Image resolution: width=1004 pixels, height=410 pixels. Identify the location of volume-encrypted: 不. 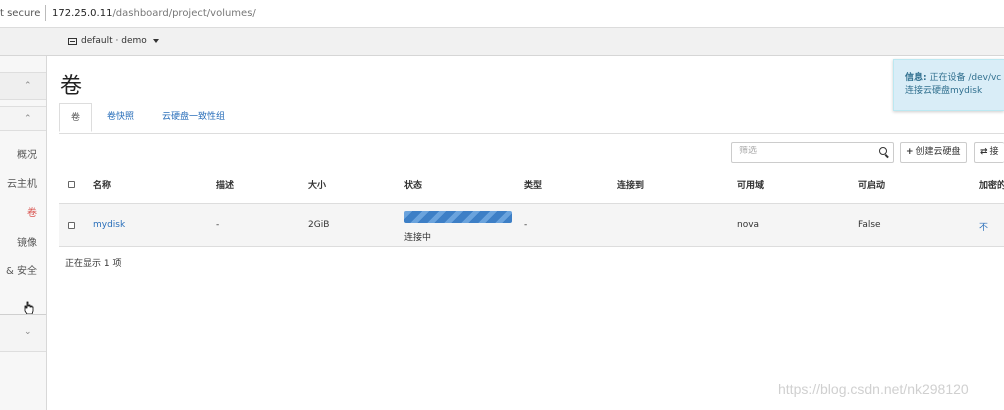
(983, 226).